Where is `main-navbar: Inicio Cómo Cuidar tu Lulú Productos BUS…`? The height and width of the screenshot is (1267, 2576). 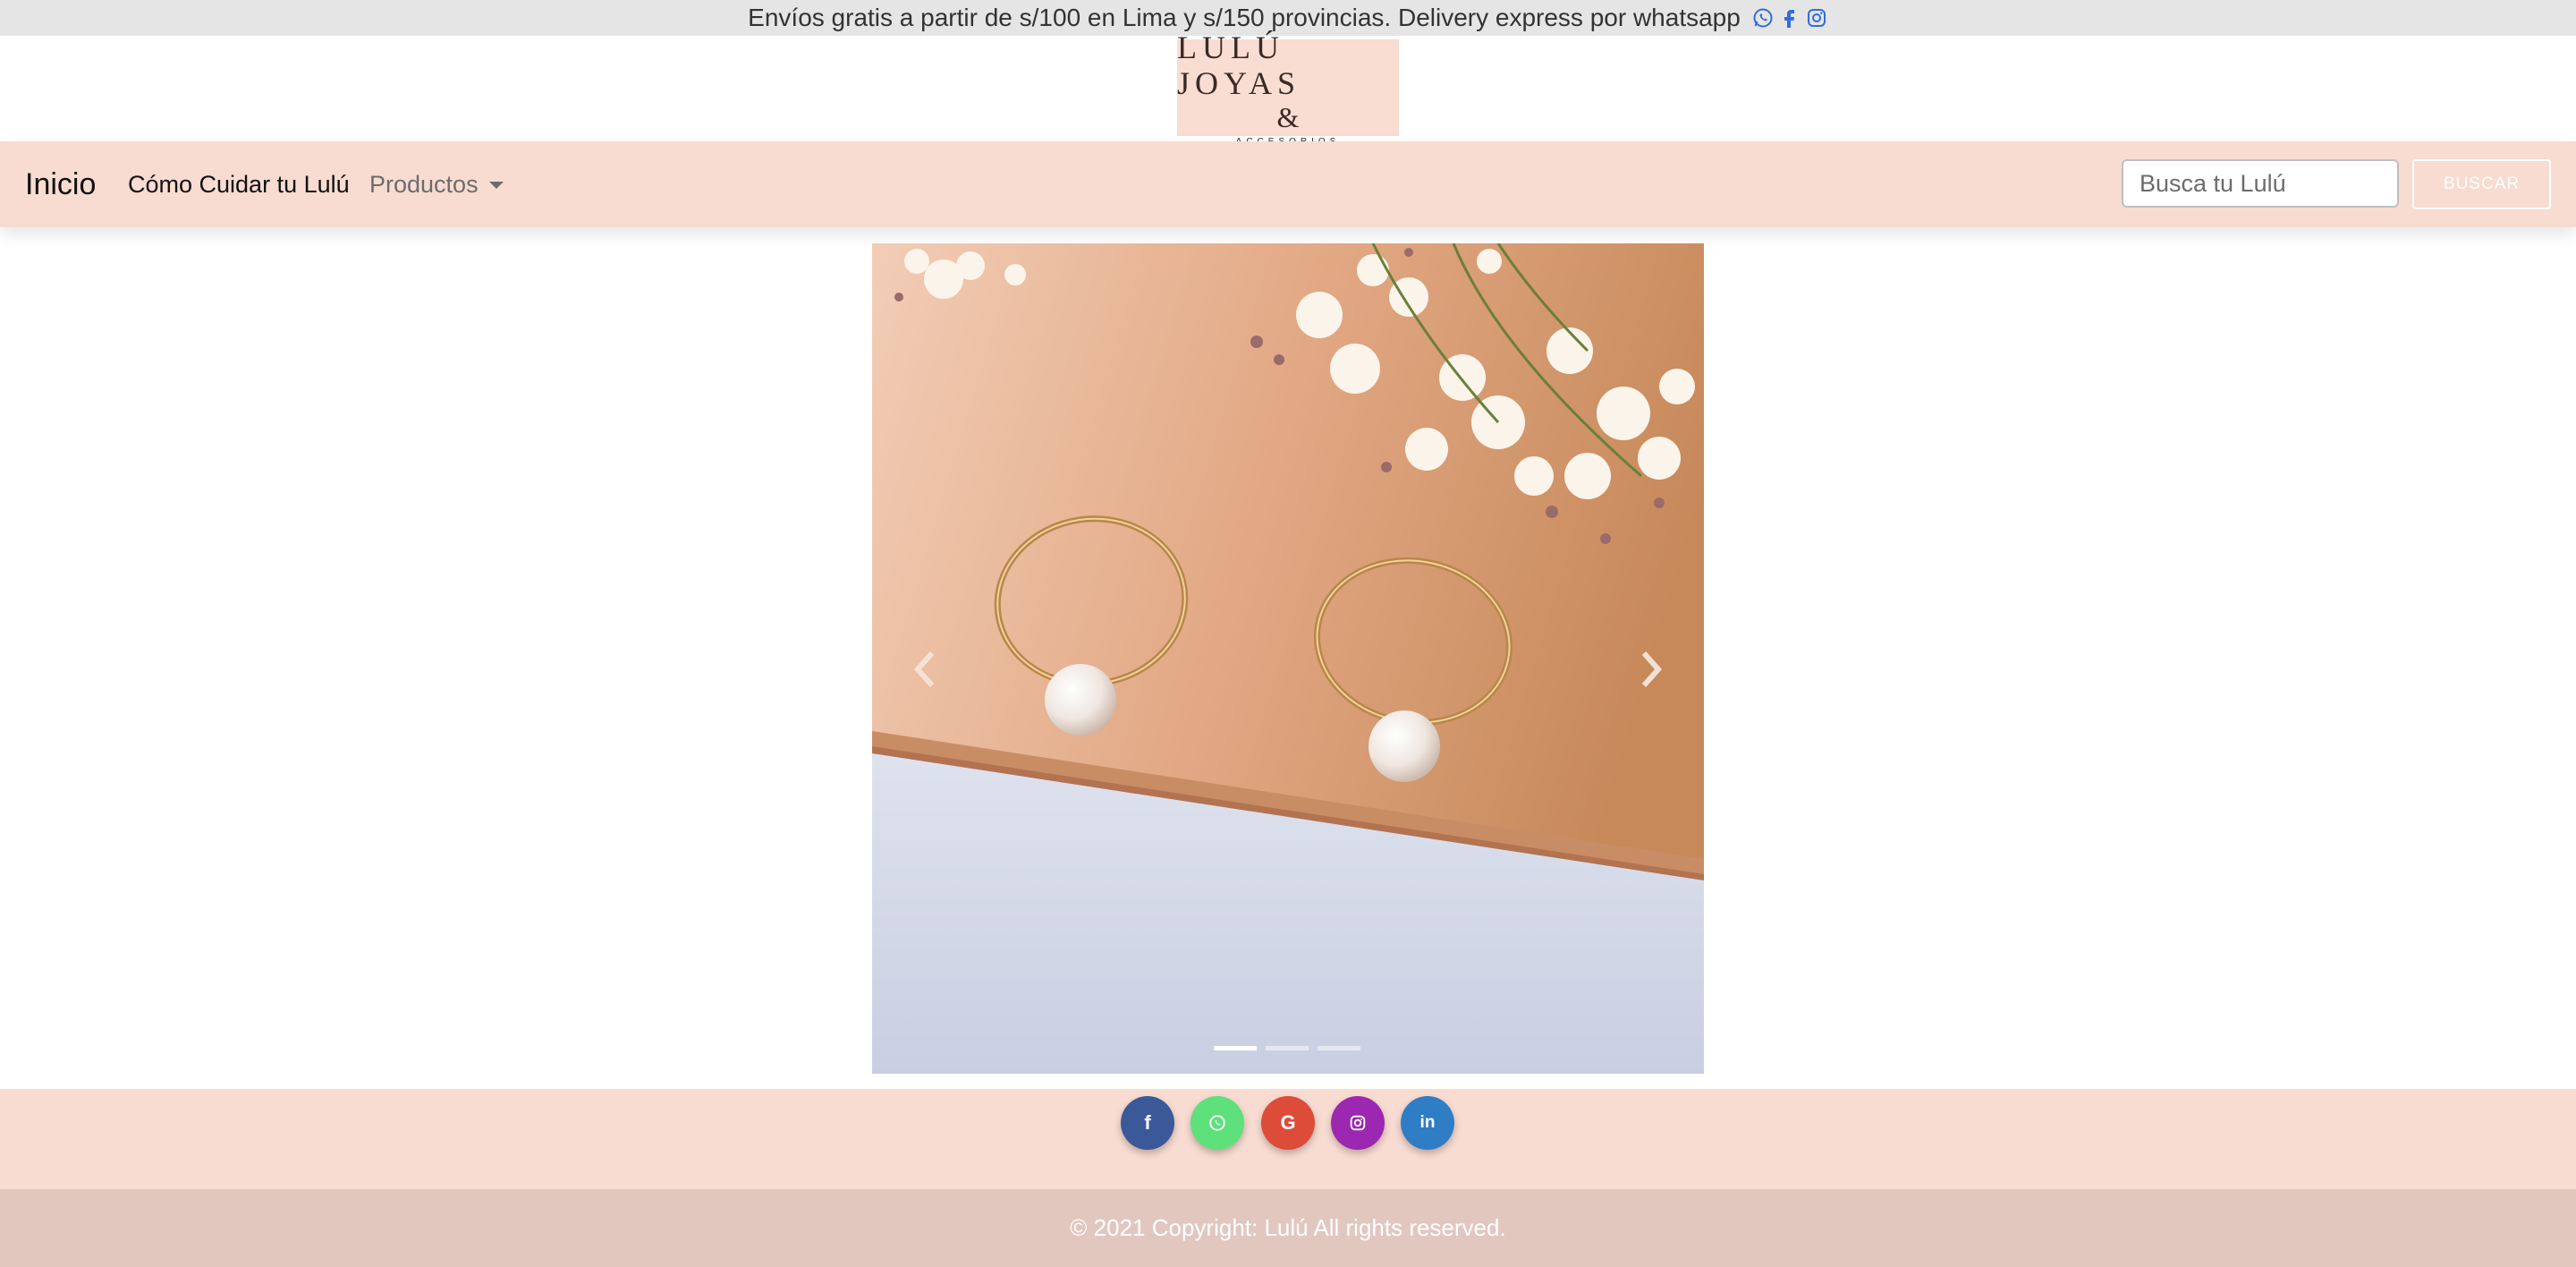 main-navbar: Inicio Cómo Cuidar tu Lulú Productos BUS… is located at coordinates (1288, 184).